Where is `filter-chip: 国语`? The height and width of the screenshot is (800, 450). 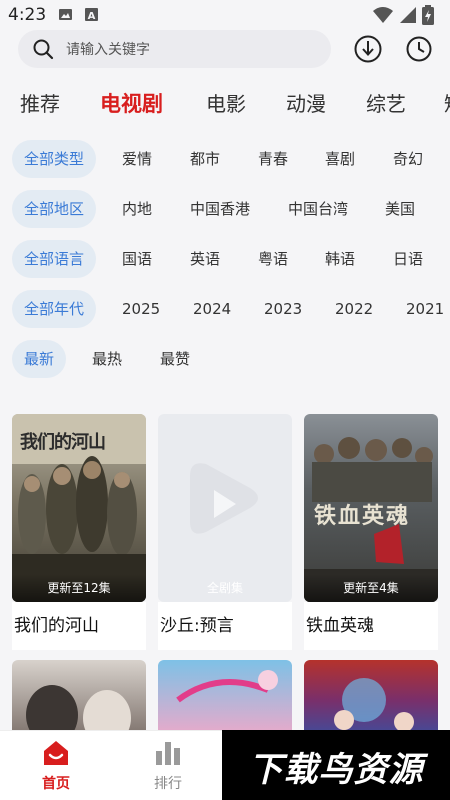 filter-chip: 国语 is located at coordinates (137, 259).